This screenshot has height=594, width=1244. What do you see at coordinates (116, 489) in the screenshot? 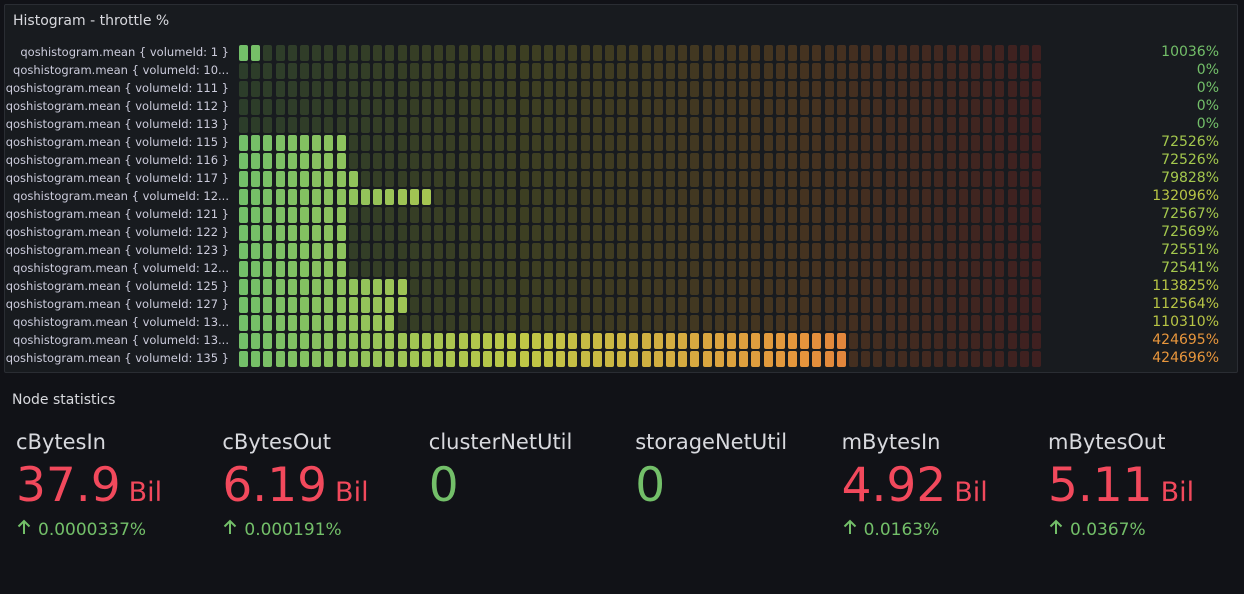
I see `stat-value: 37.9 Bil` at bounding box center [116, 489].